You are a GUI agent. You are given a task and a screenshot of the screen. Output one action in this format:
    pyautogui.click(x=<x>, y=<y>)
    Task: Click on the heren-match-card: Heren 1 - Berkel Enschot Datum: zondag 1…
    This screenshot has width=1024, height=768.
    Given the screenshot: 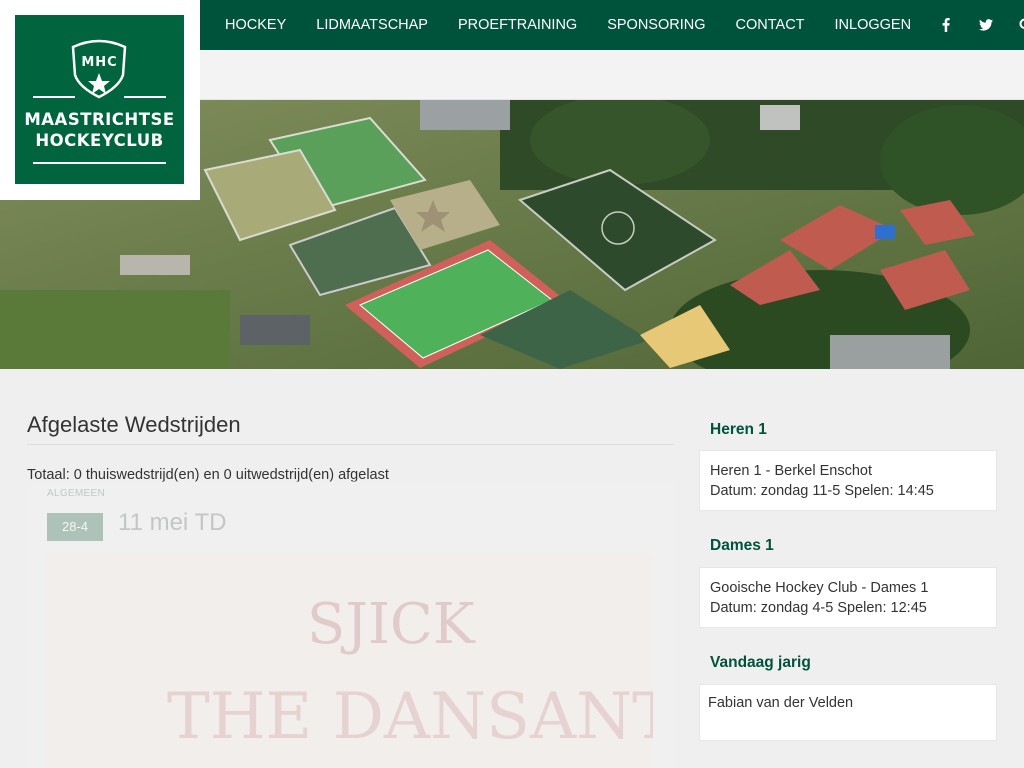 What is the action you would take?
    pyautogui.click(x=848, y=480)
    